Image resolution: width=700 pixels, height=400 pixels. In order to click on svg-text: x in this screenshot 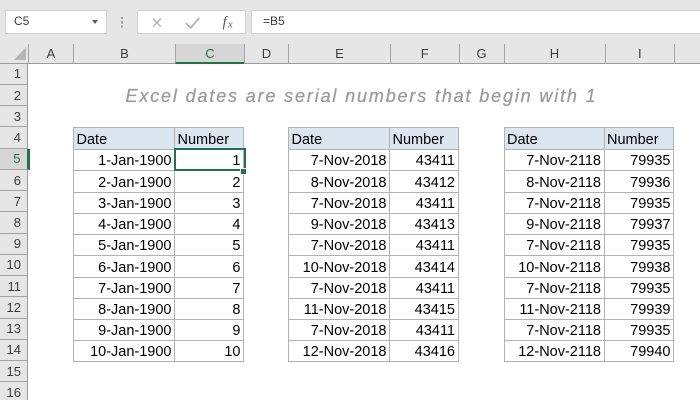, I will do `click(230, 24)`.